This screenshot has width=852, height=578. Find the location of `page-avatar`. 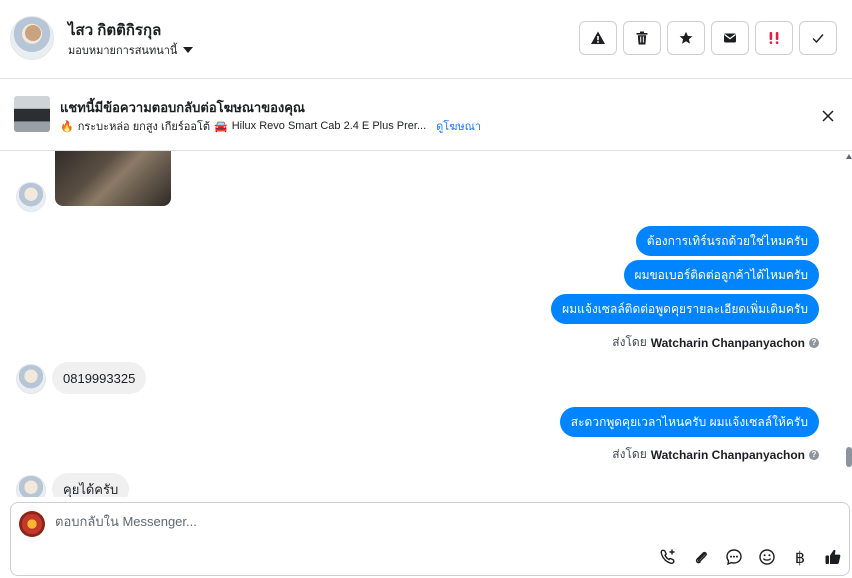

page-avatar is located at coordinates (32, 524).